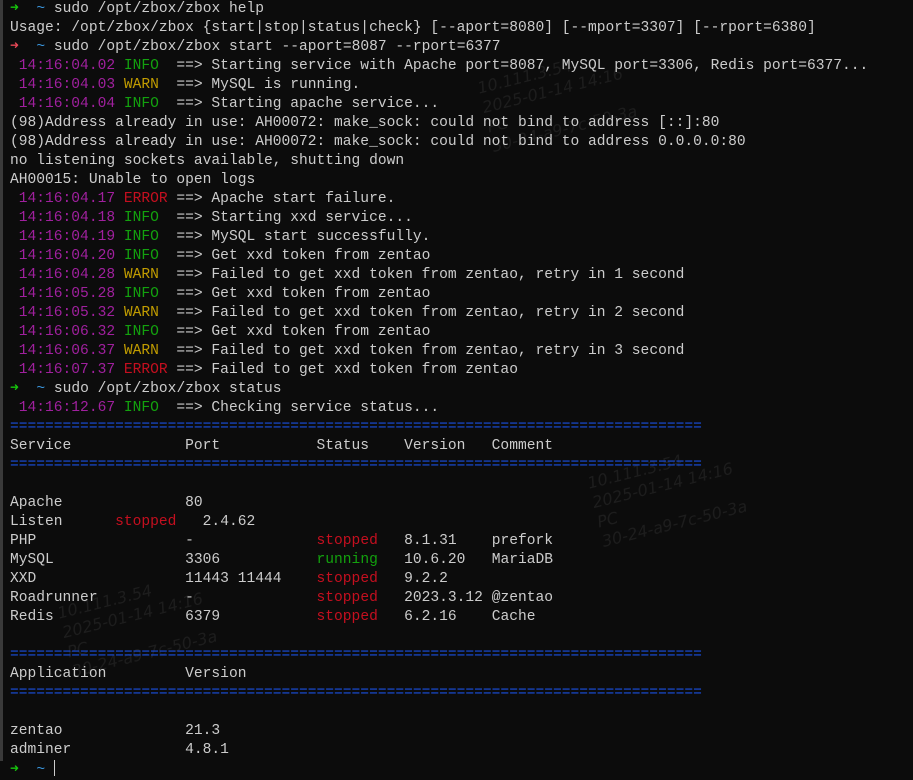  Describe the element at coordinates (439, 674) in the screenshot. I see `terminal-line: Application Version` at that location.